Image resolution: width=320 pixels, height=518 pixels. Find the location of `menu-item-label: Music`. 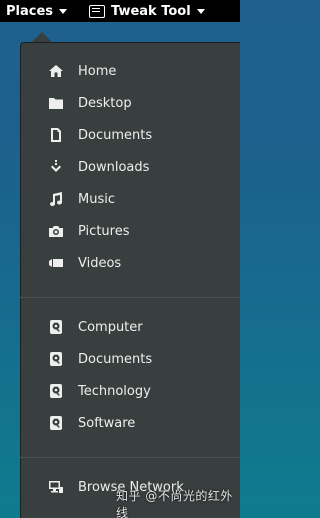

menu-item-label: Music is located at coordinates (96, 199).